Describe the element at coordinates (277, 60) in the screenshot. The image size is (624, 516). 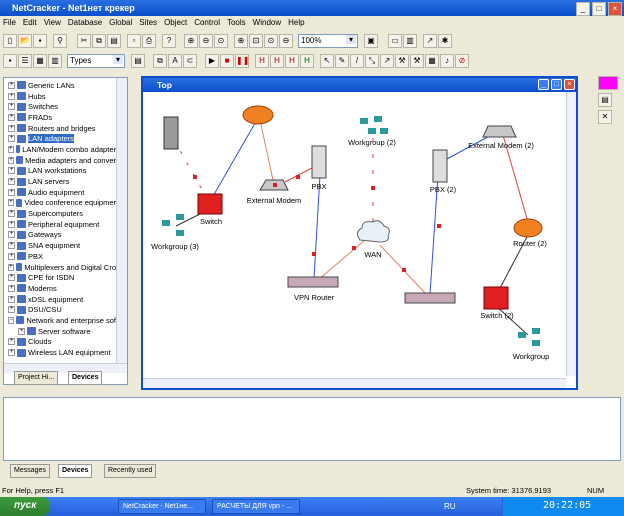
I see `traffic-icon: H` at that location.